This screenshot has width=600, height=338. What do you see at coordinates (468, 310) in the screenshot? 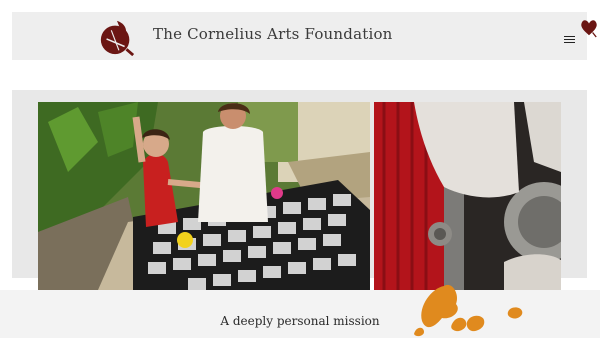
I see `paint-splash-icon` at bounding box center [468, 310].